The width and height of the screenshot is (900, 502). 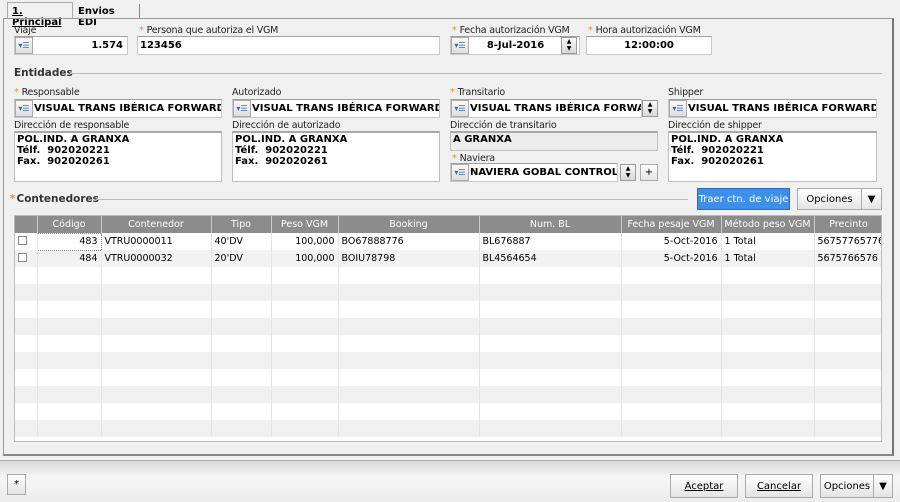 I want to click on col-select, so click(x=26, y=224).